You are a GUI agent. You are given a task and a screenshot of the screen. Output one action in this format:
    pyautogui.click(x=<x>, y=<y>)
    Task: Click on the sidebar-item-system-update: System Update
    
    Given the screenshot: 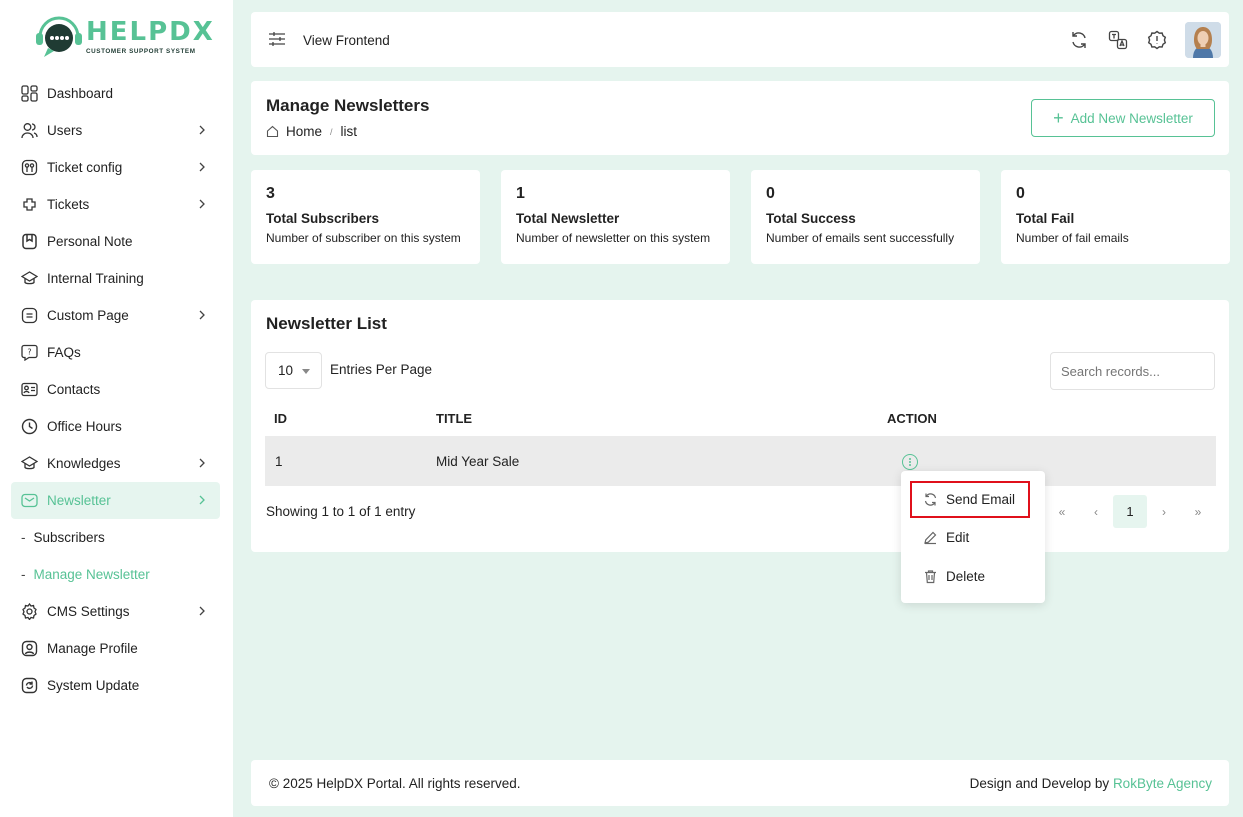 What is the action you would take?
    pyautogui.click(x=115, y=685)
    